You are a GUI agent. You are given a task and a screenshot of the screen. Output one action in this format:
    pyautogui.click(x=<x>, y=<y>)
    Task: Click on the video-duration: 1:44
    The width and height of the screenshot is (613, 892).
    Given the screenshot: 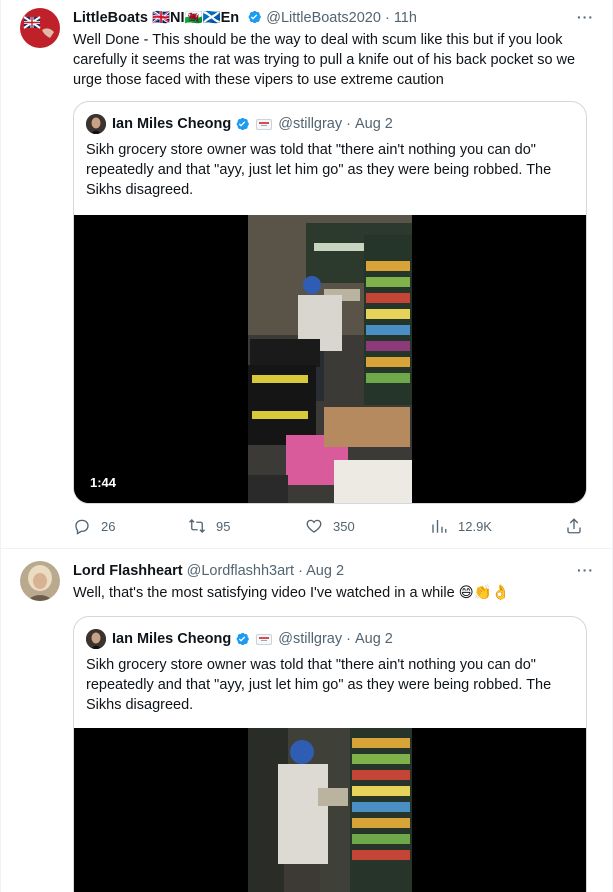 What is the action you would take?
    pyautogui.click(x=103, y=482)
    